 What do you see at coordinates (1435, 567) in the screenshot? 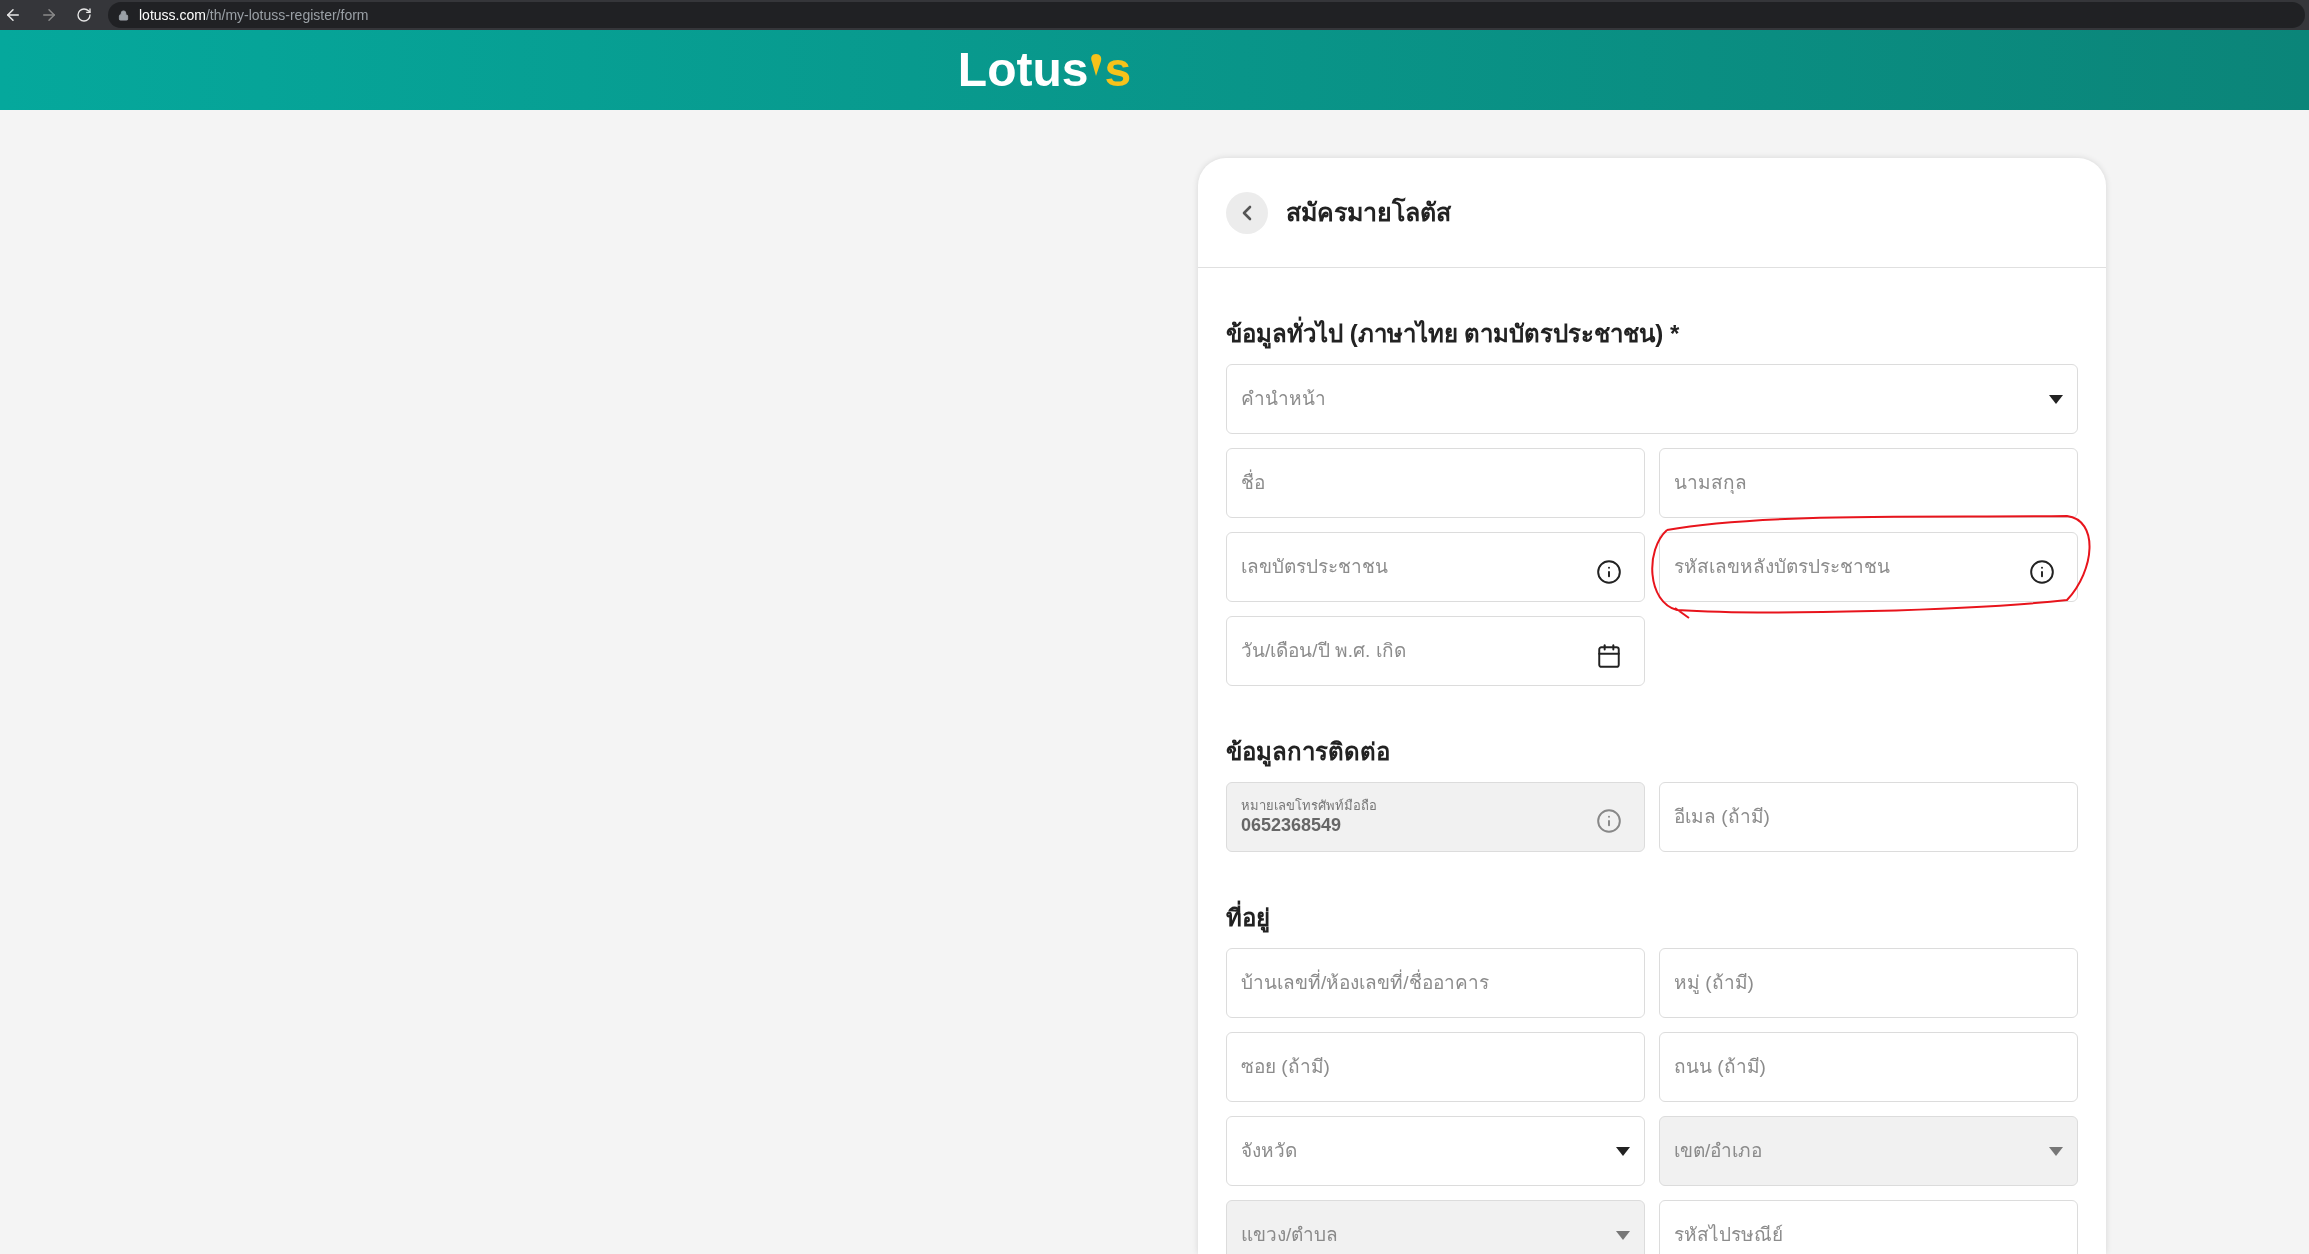
I see `input-field: เลขบัตรประชาชน` at bounding box center [1435, 567].